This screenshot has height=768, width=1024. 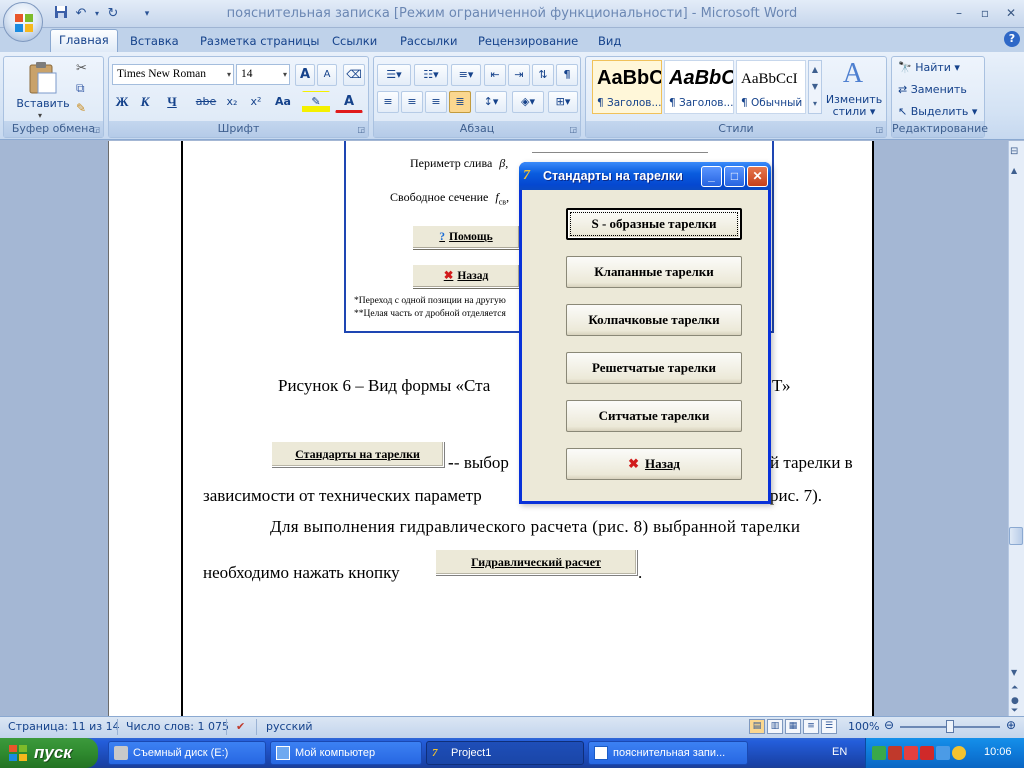 What do you see at coordinates (1014, 688) in the screenshot?
I see `prev-page-icon: ⏶` at bounding box center [1014, 688].